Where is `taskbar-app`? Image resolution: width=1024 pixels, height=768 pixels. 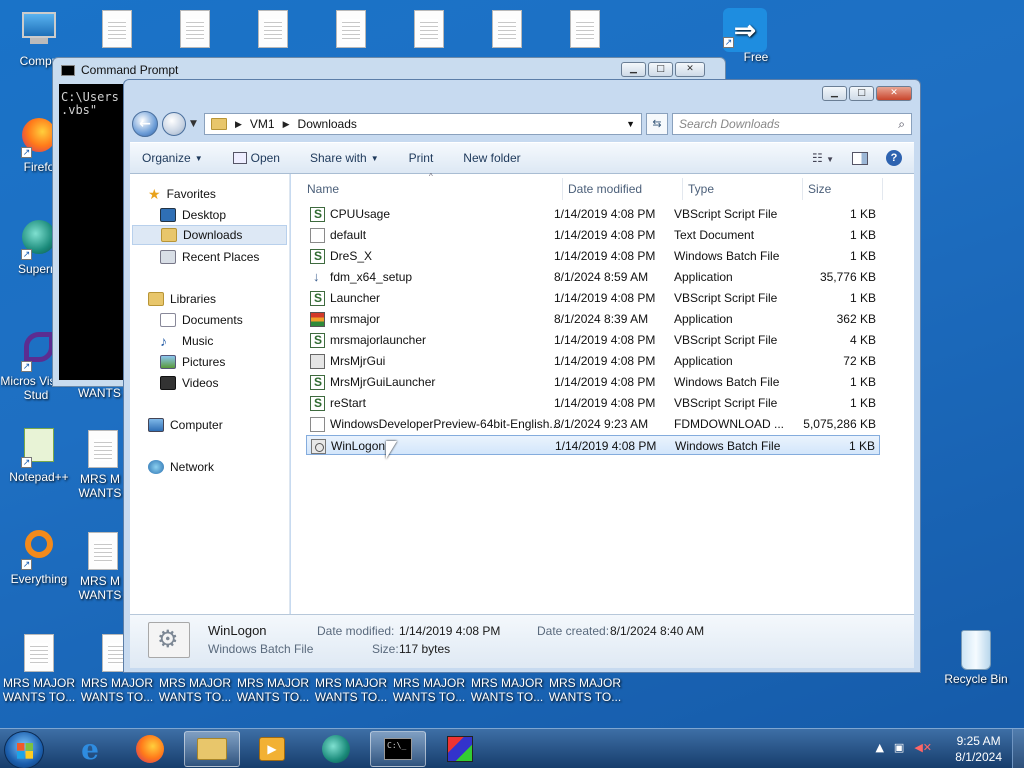 taskbar-app is located at coordinates (460, 749).